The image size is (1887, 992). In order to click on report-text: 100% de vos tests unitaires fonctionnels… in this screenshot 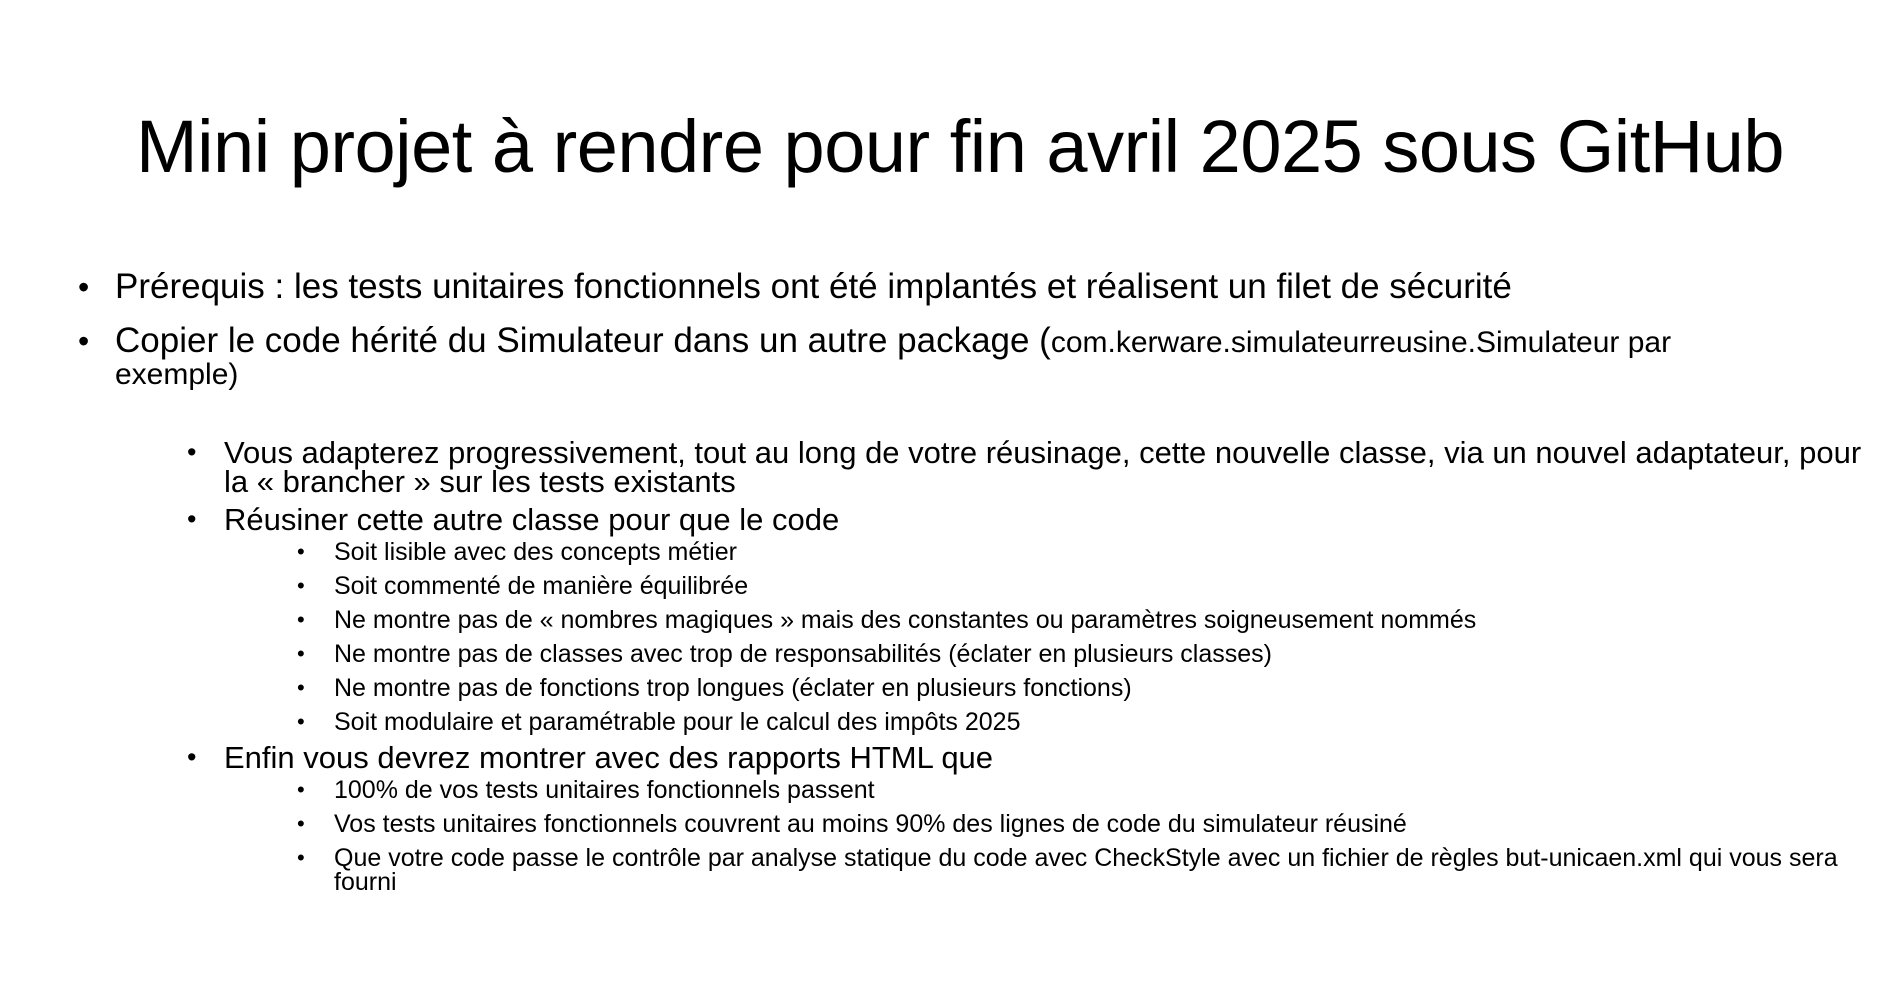, I will do `click(604, 790)`.